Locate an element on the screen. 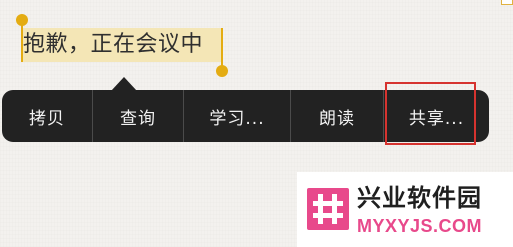 The image size is (513, 247). watermark: 兴业软件园 MYXYJS.COM is located at coordinates (405, 209).